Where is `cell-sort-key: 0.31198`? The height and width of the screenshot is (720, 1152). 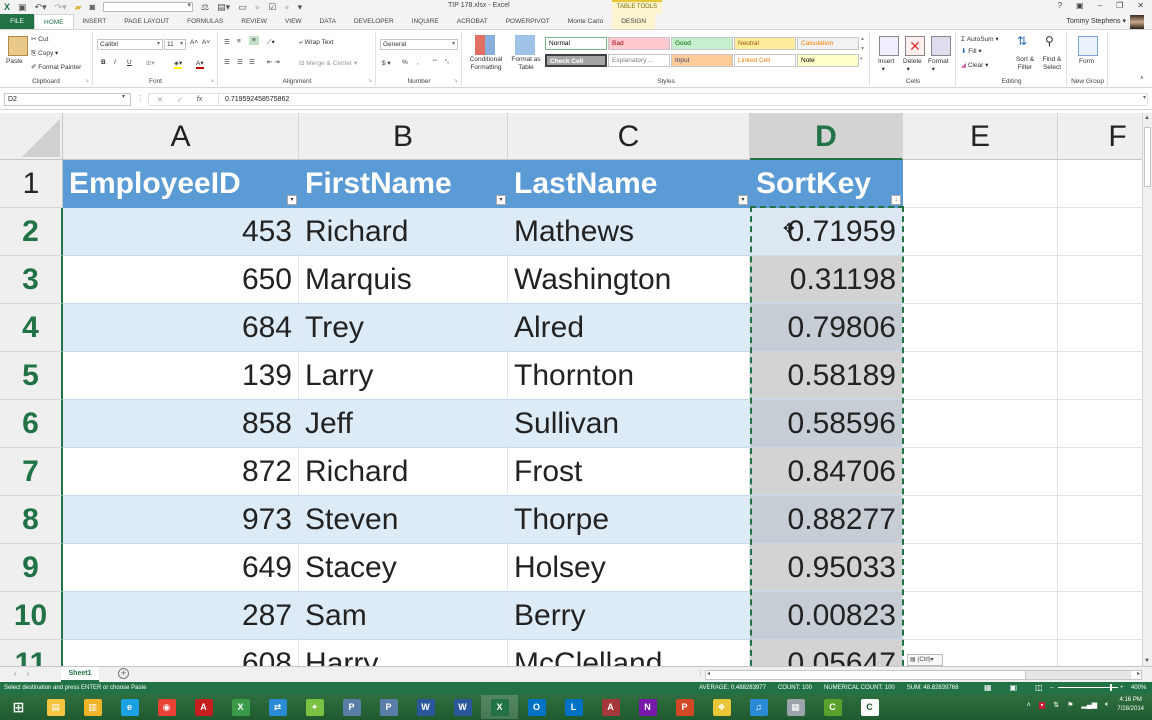 cell-sort-key: 0.31198 is located at coordinates (826, 280).